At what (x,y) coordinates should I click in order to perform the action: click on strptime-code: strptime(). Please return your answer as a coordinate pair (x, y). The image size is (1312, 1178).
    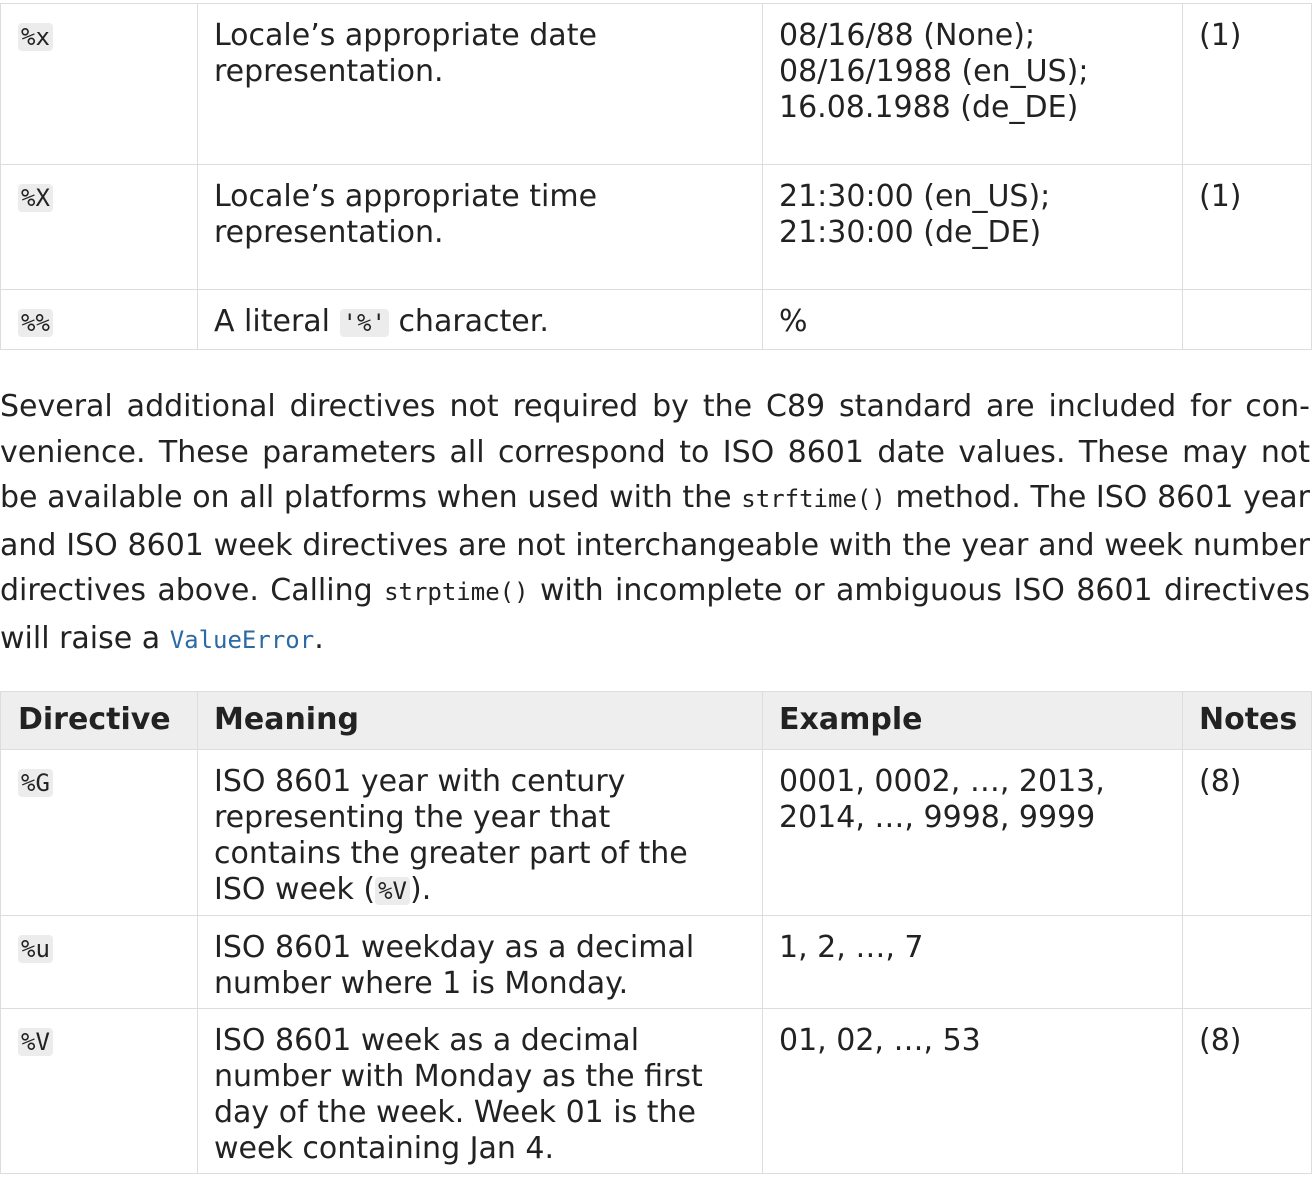
    Looking at the image, I should click on (456, 592).